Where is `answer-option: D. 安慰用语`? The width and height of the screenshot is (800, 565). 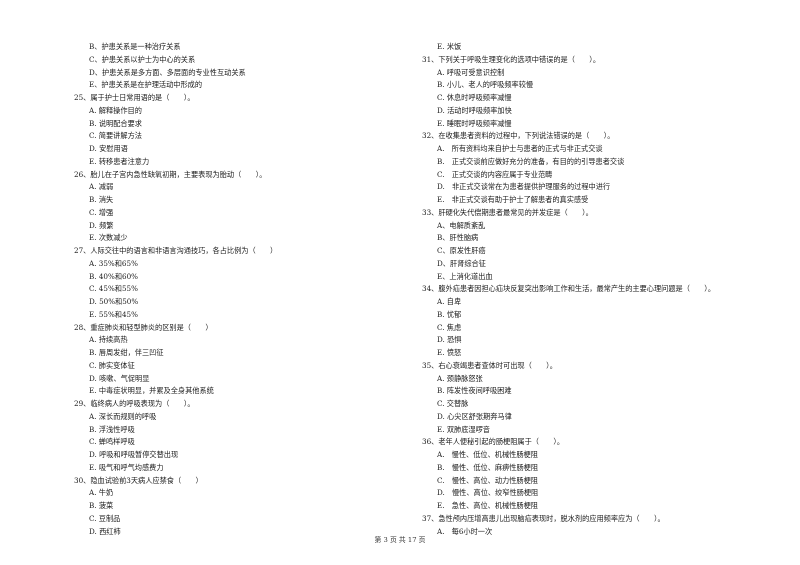
answer-option: D. 安慰用语 is located at coordinates (108, 148).